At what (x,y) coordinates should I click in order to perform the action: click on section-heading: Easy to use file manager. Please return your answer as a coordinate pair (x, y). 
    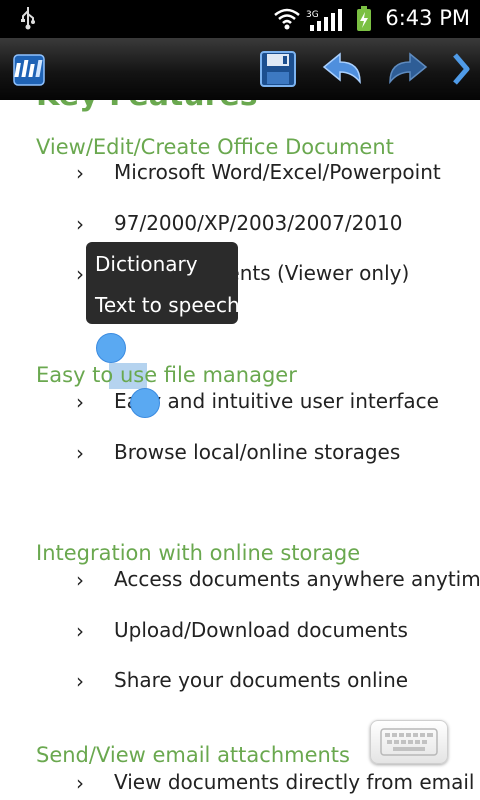
    Looking at the image, I should click on (166, 375).